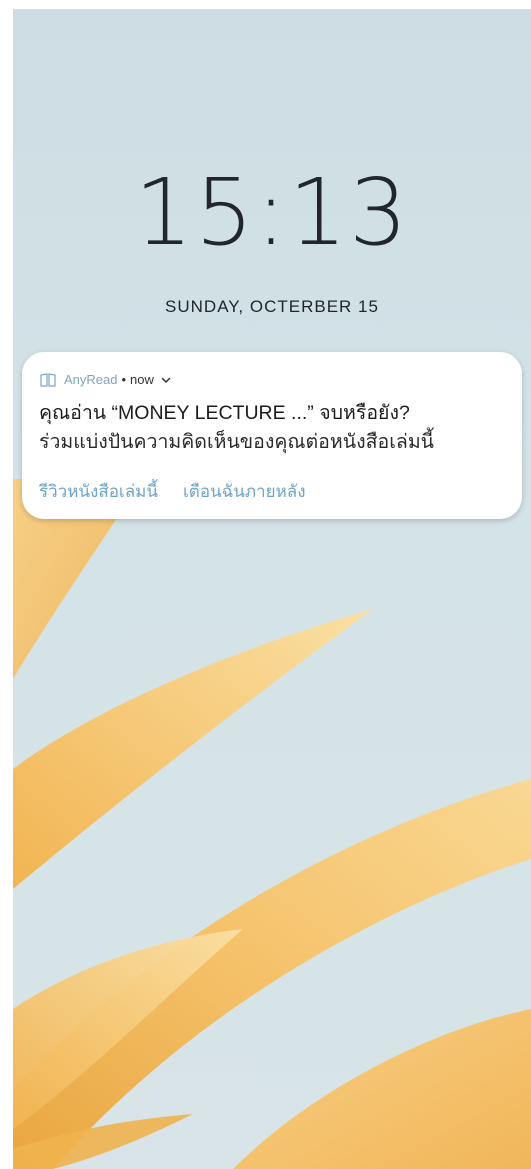 This screenshot has width=531, height=1169. What do you see at coordinates (91, 379) in the screenshot?
I see `notification-app-name: AnyRead` at bounding box center [91, 379].